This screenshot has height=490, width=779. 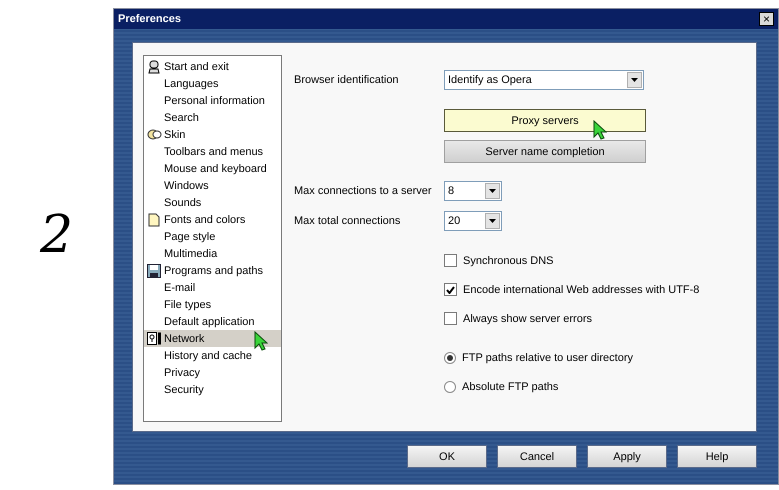 I want to click on dialog-button: Cancel, so click(x=537, y=456).